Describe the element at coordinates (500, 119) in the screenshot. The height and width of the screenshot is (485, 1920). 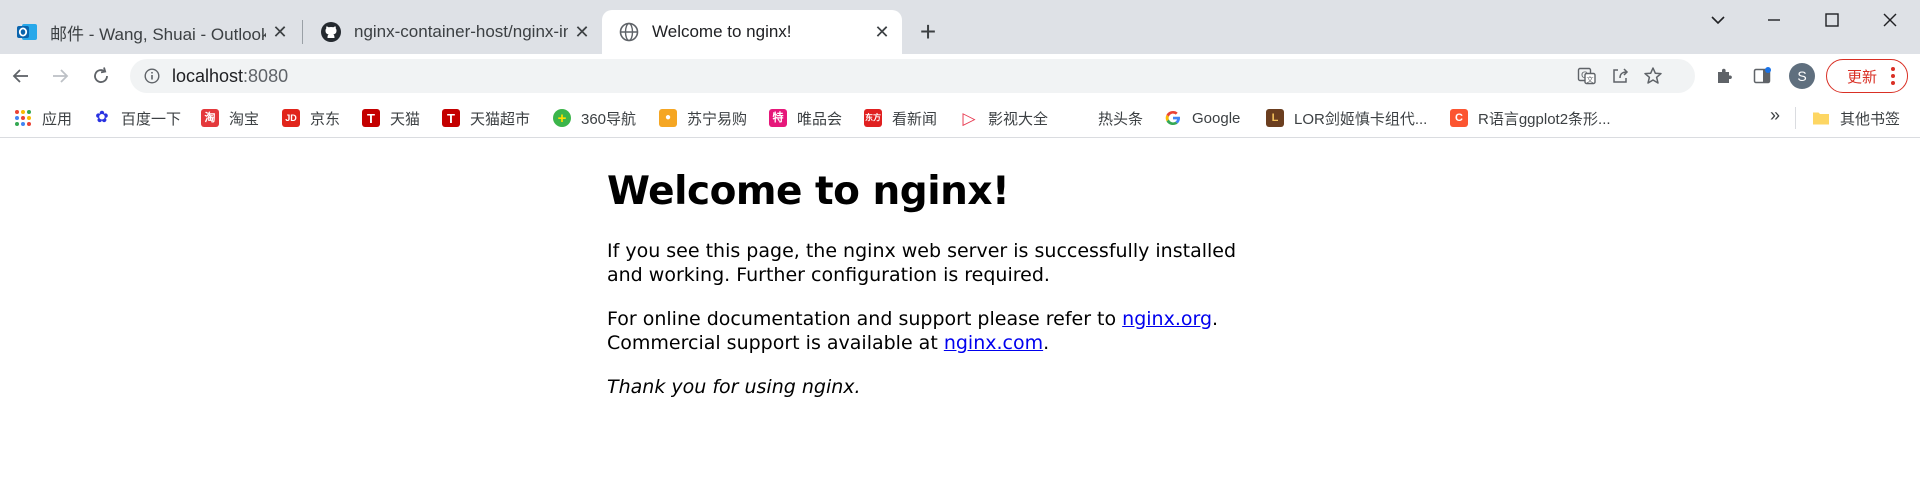
I see `bookmark-label: 天猫超市` at that location.